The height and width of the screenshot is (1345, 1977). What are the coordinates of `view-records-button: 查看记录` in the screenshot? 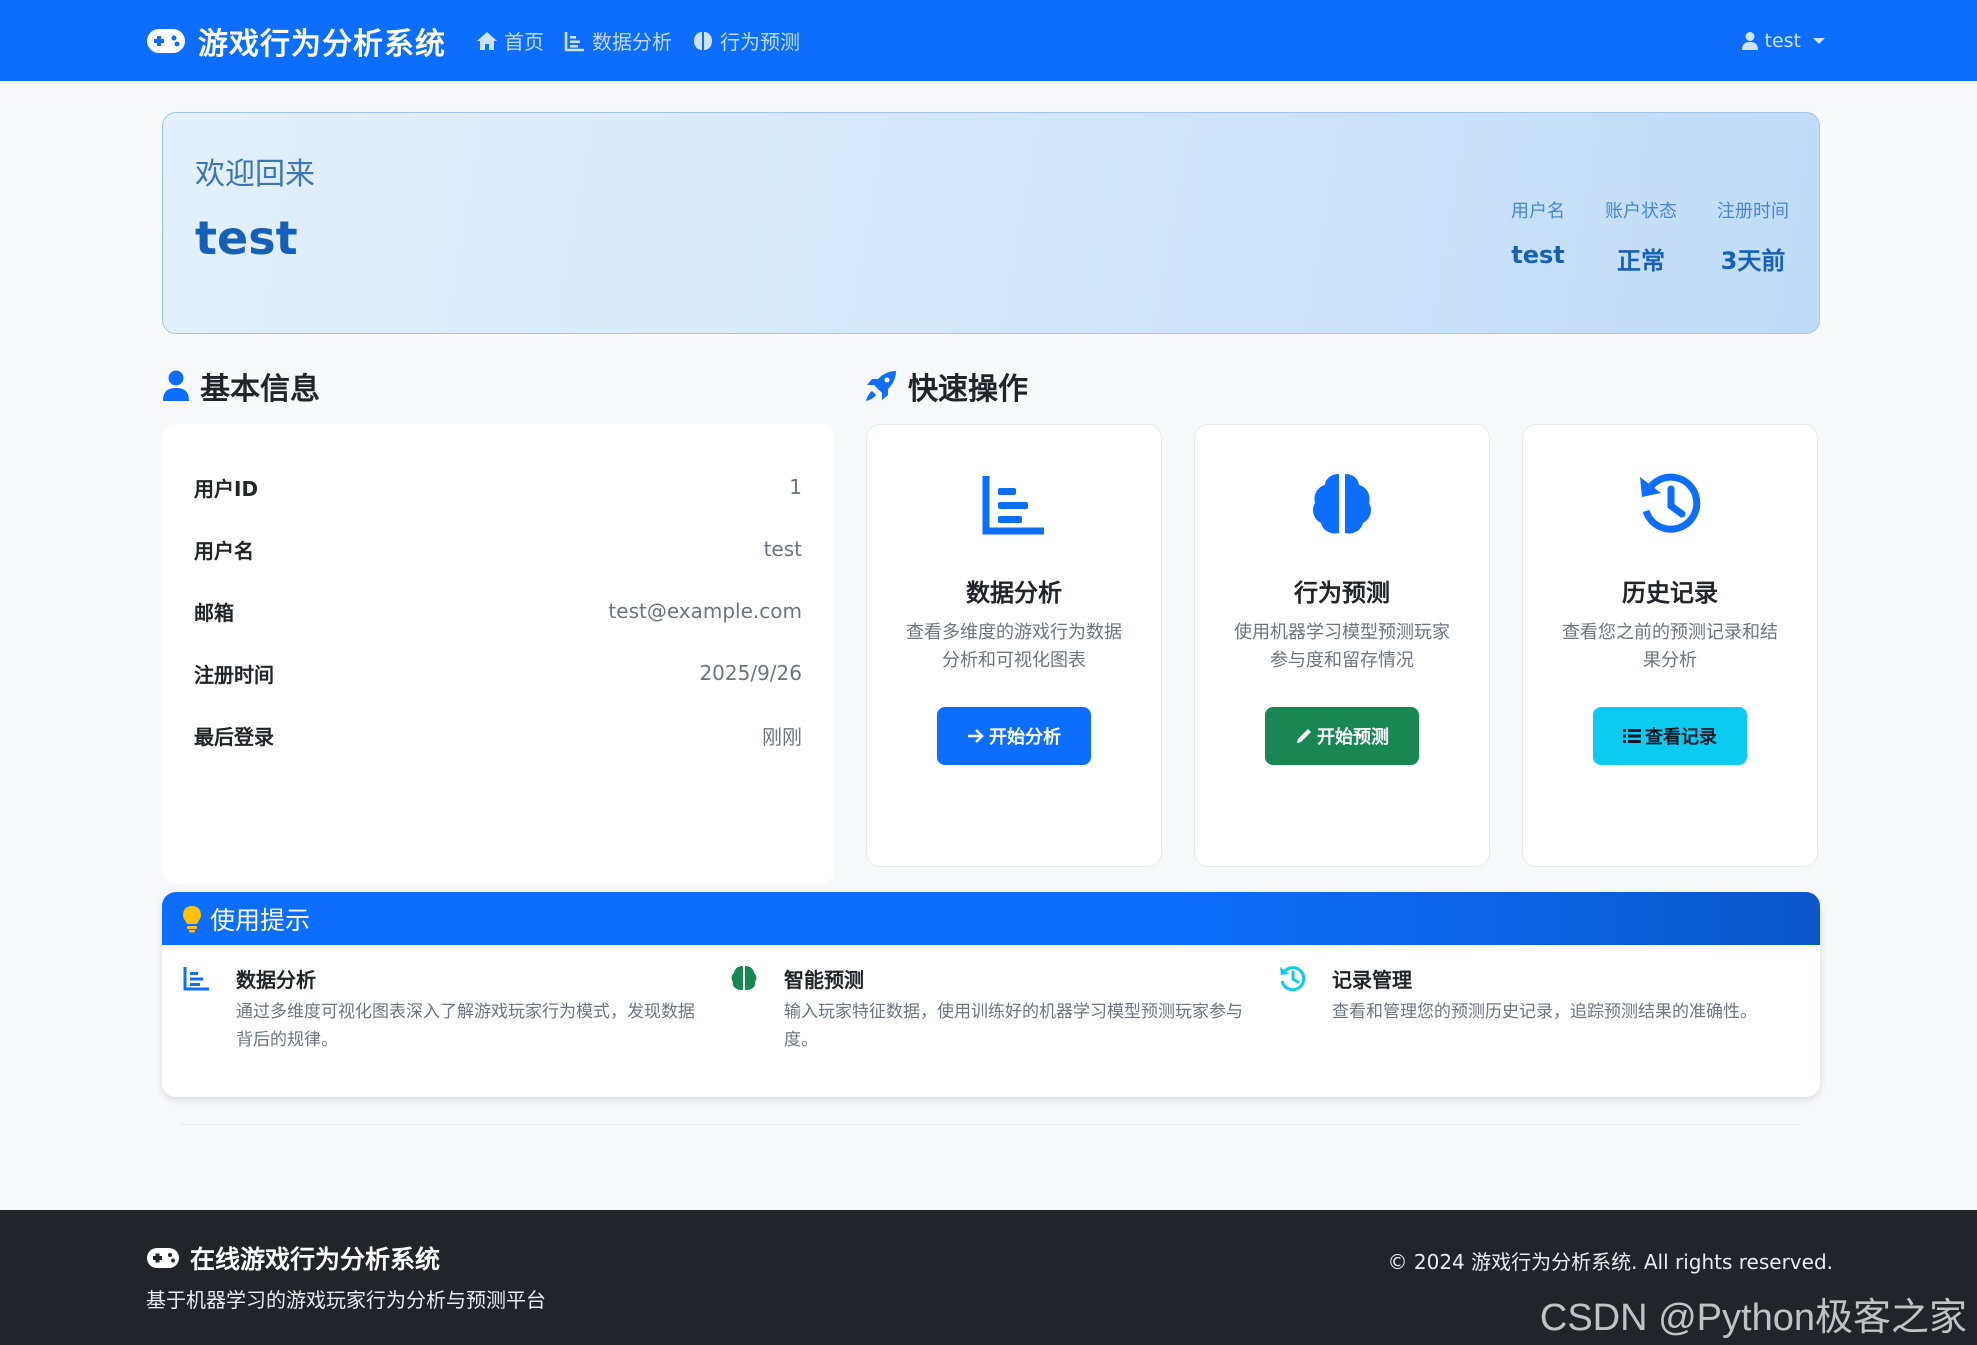 It's located at (1670, 736).